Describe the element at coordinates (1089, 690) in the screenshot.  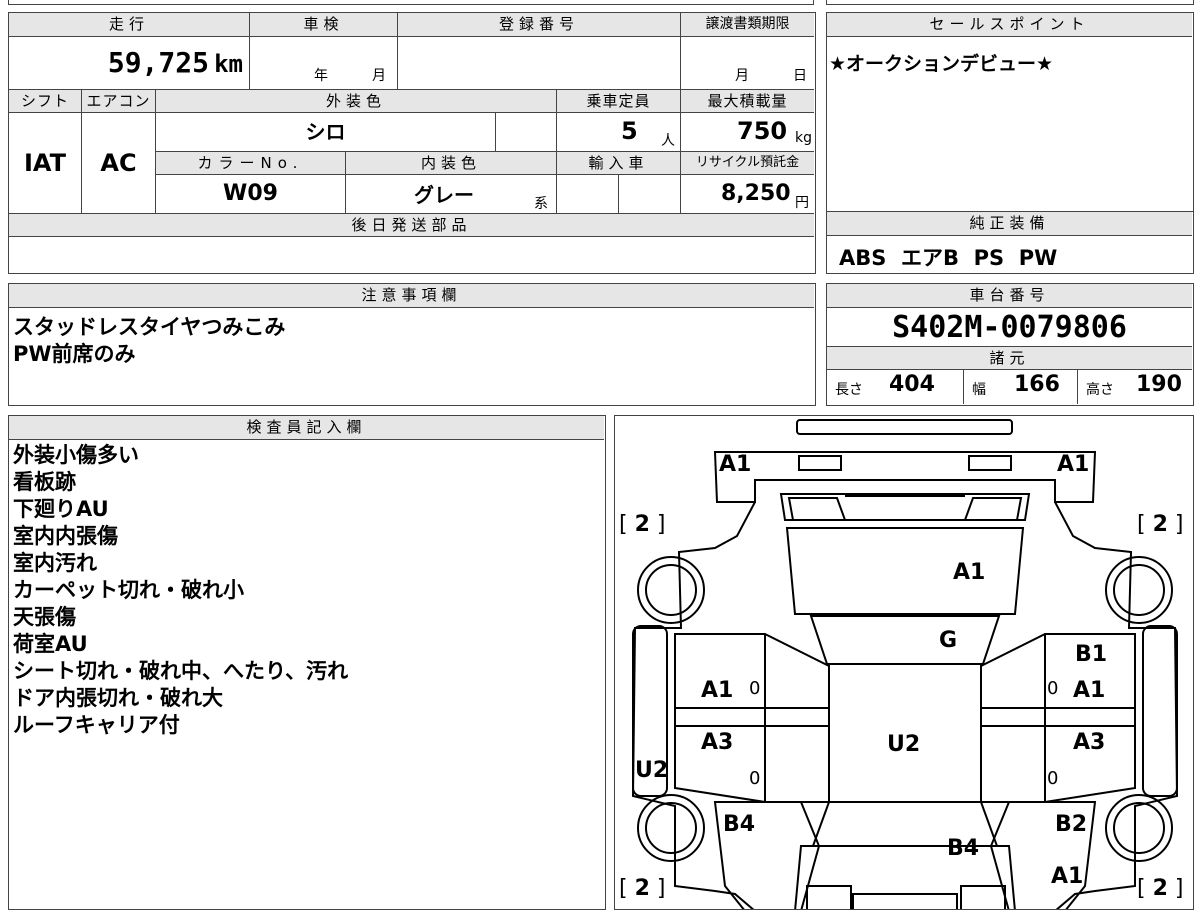
I see `damage-right-front-door: A1` at that location.